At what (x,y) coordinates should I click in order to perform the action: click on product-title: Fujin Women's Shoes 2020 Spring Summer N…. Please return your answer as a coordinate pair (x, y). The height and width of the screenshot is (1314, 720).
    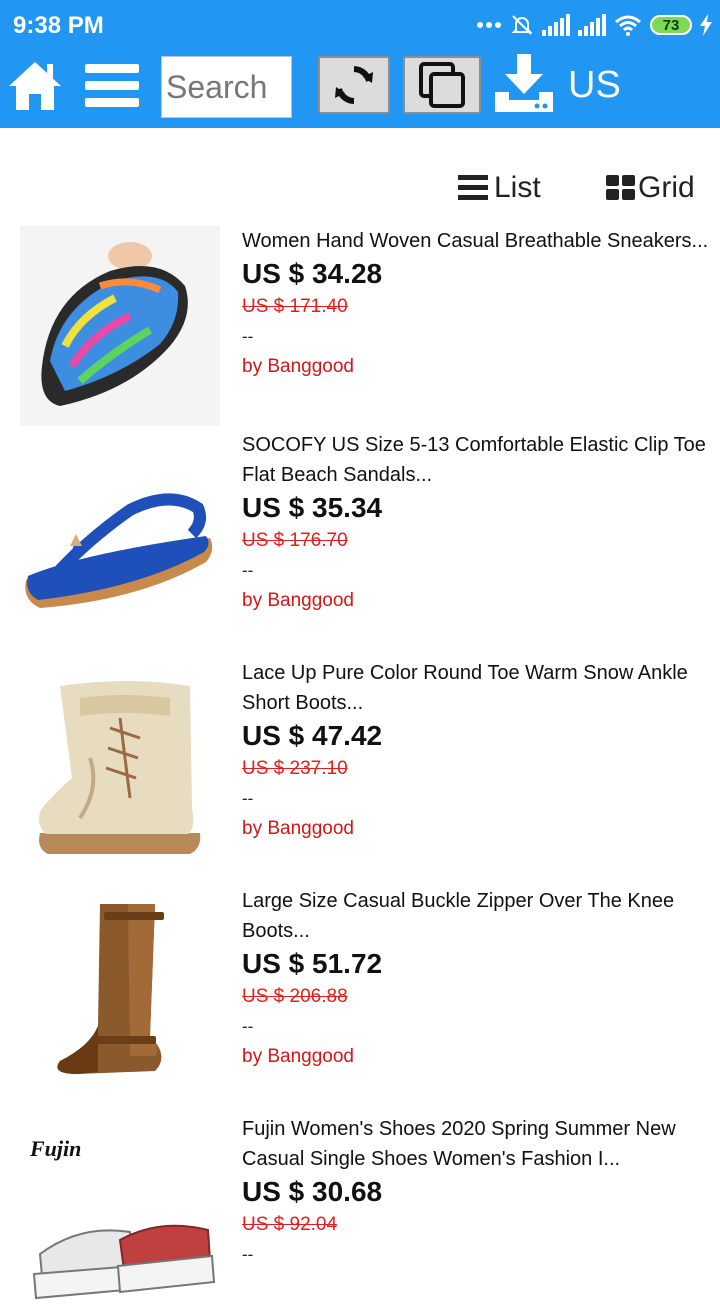
    Looking at the image, I should click on (477, 1144).